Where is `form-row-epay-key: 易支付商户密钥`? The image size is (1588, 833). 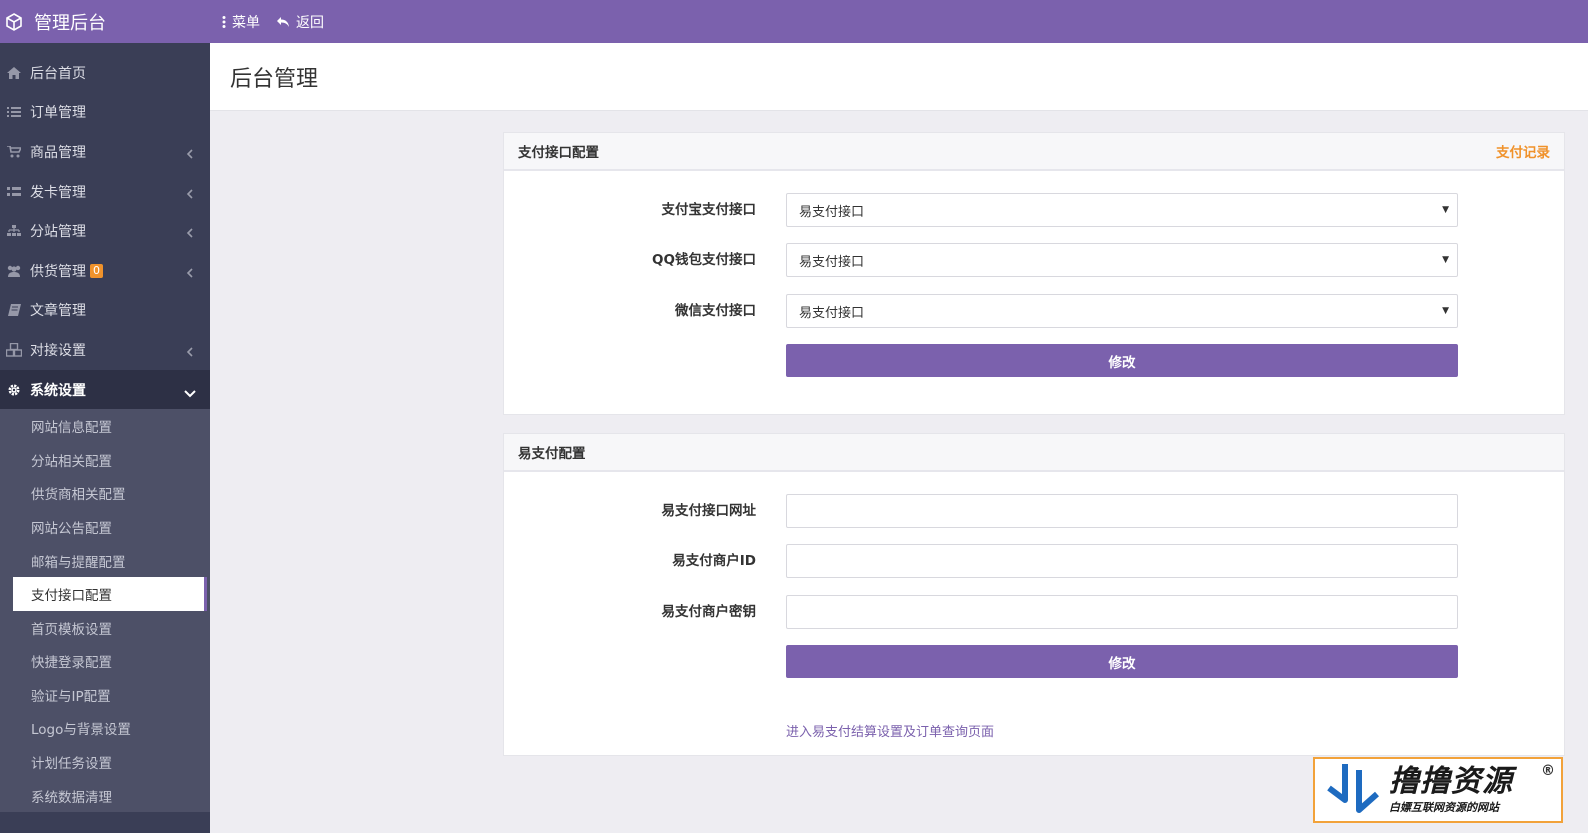
form-row-epay-key: 易支付商户密钥 is located at coordinates (1034, 612).